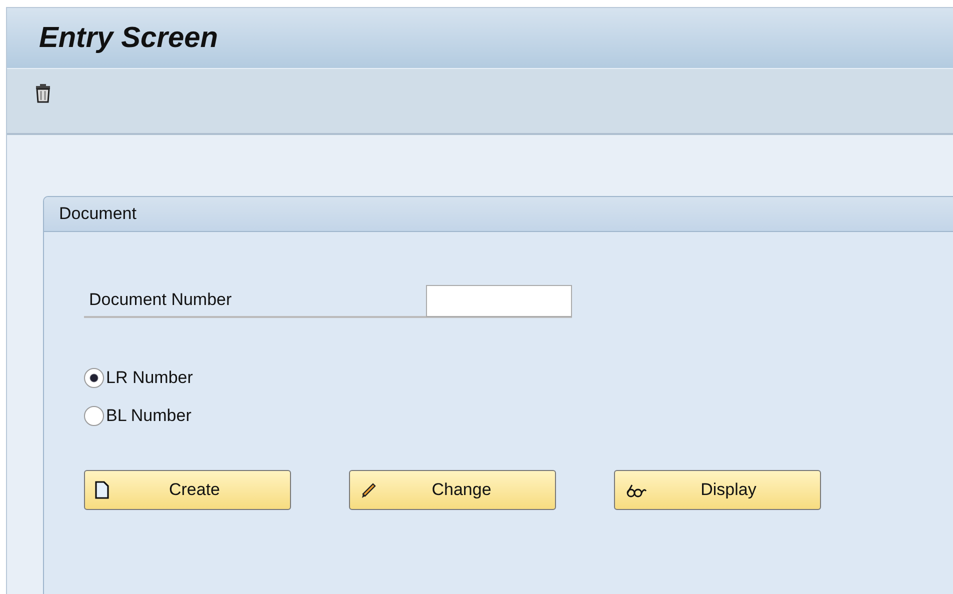 This screenshot has width=953, height=594. I want to click on delete-button, so click(43, 93).